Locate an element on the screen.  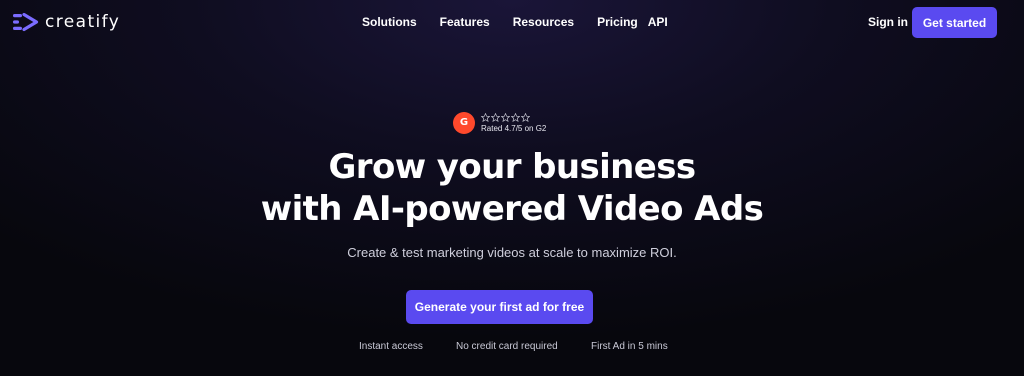
nav-features: Features is located at coordinates (465, 22).